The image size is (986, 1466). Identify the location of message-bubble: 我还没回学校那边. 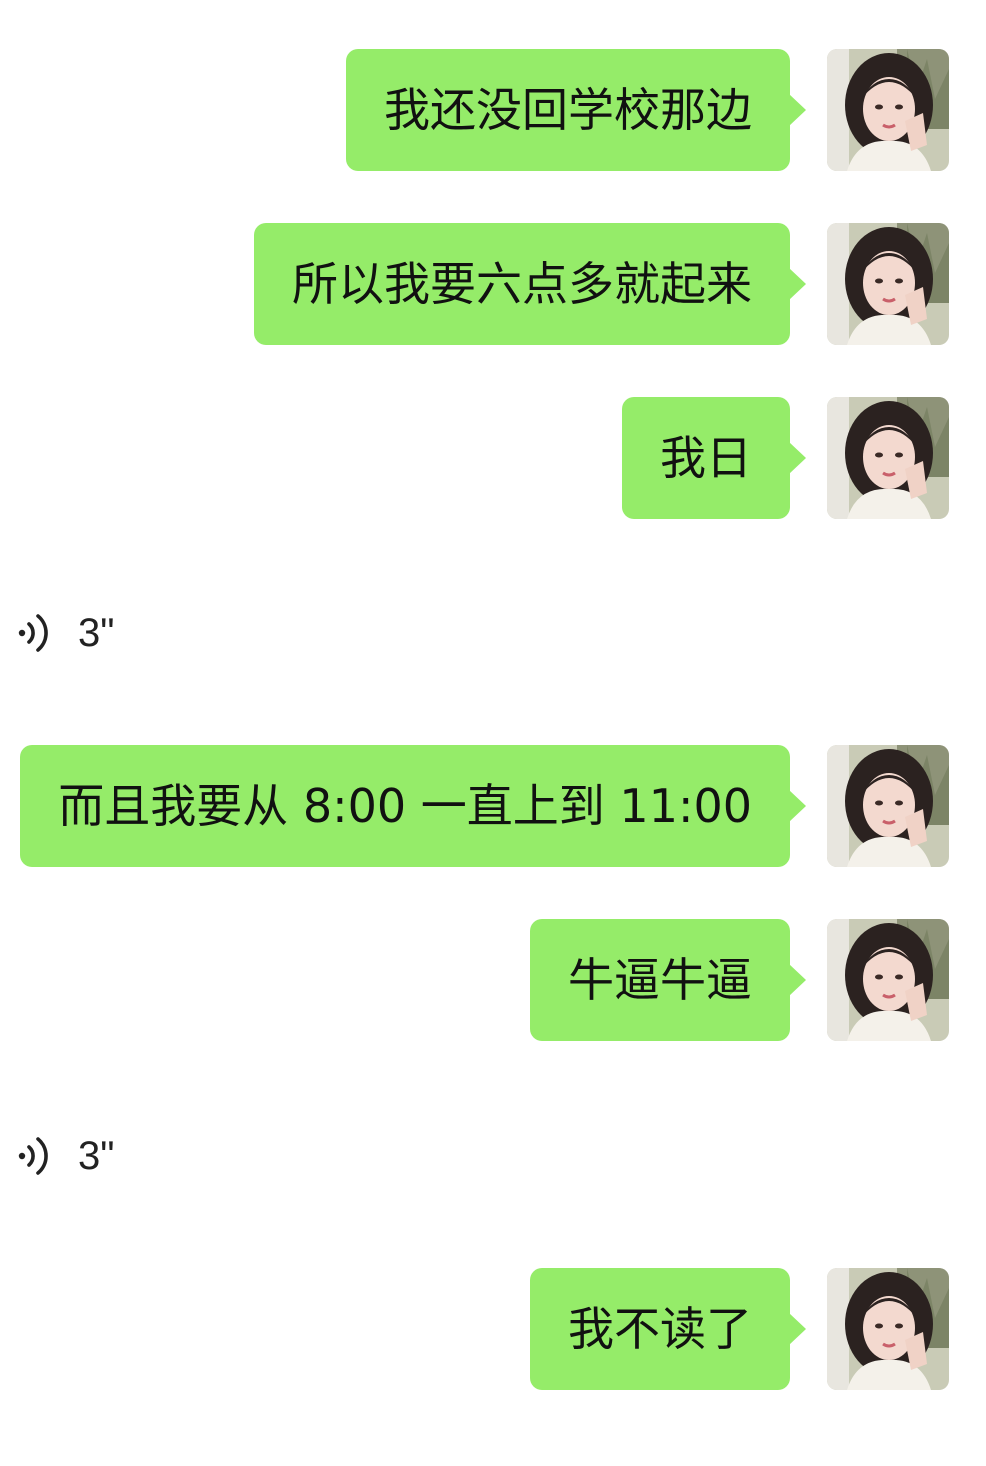
(576, 110).